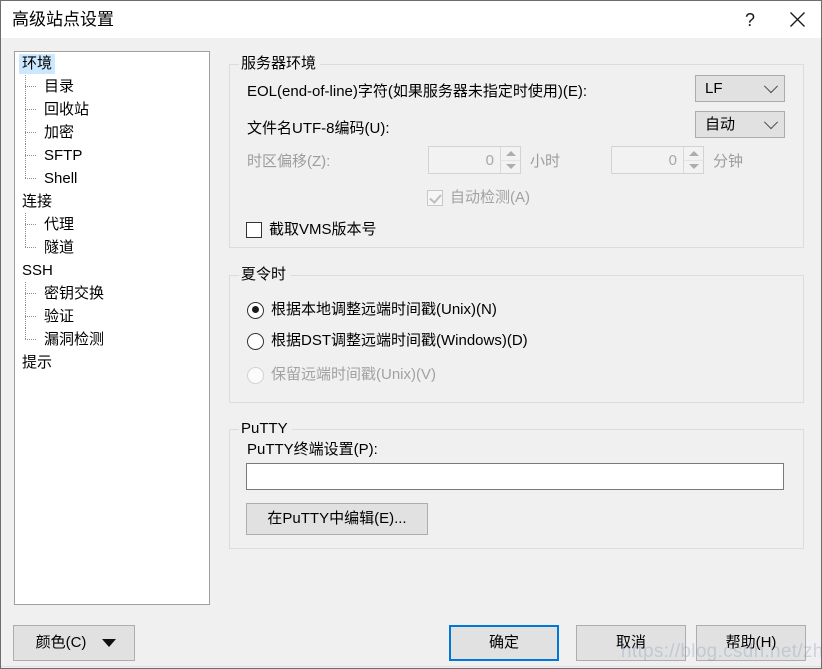  Describe the element at coordinates (63, 19) in the screenshot. I see `window-title: 高级站点设置` at that location.